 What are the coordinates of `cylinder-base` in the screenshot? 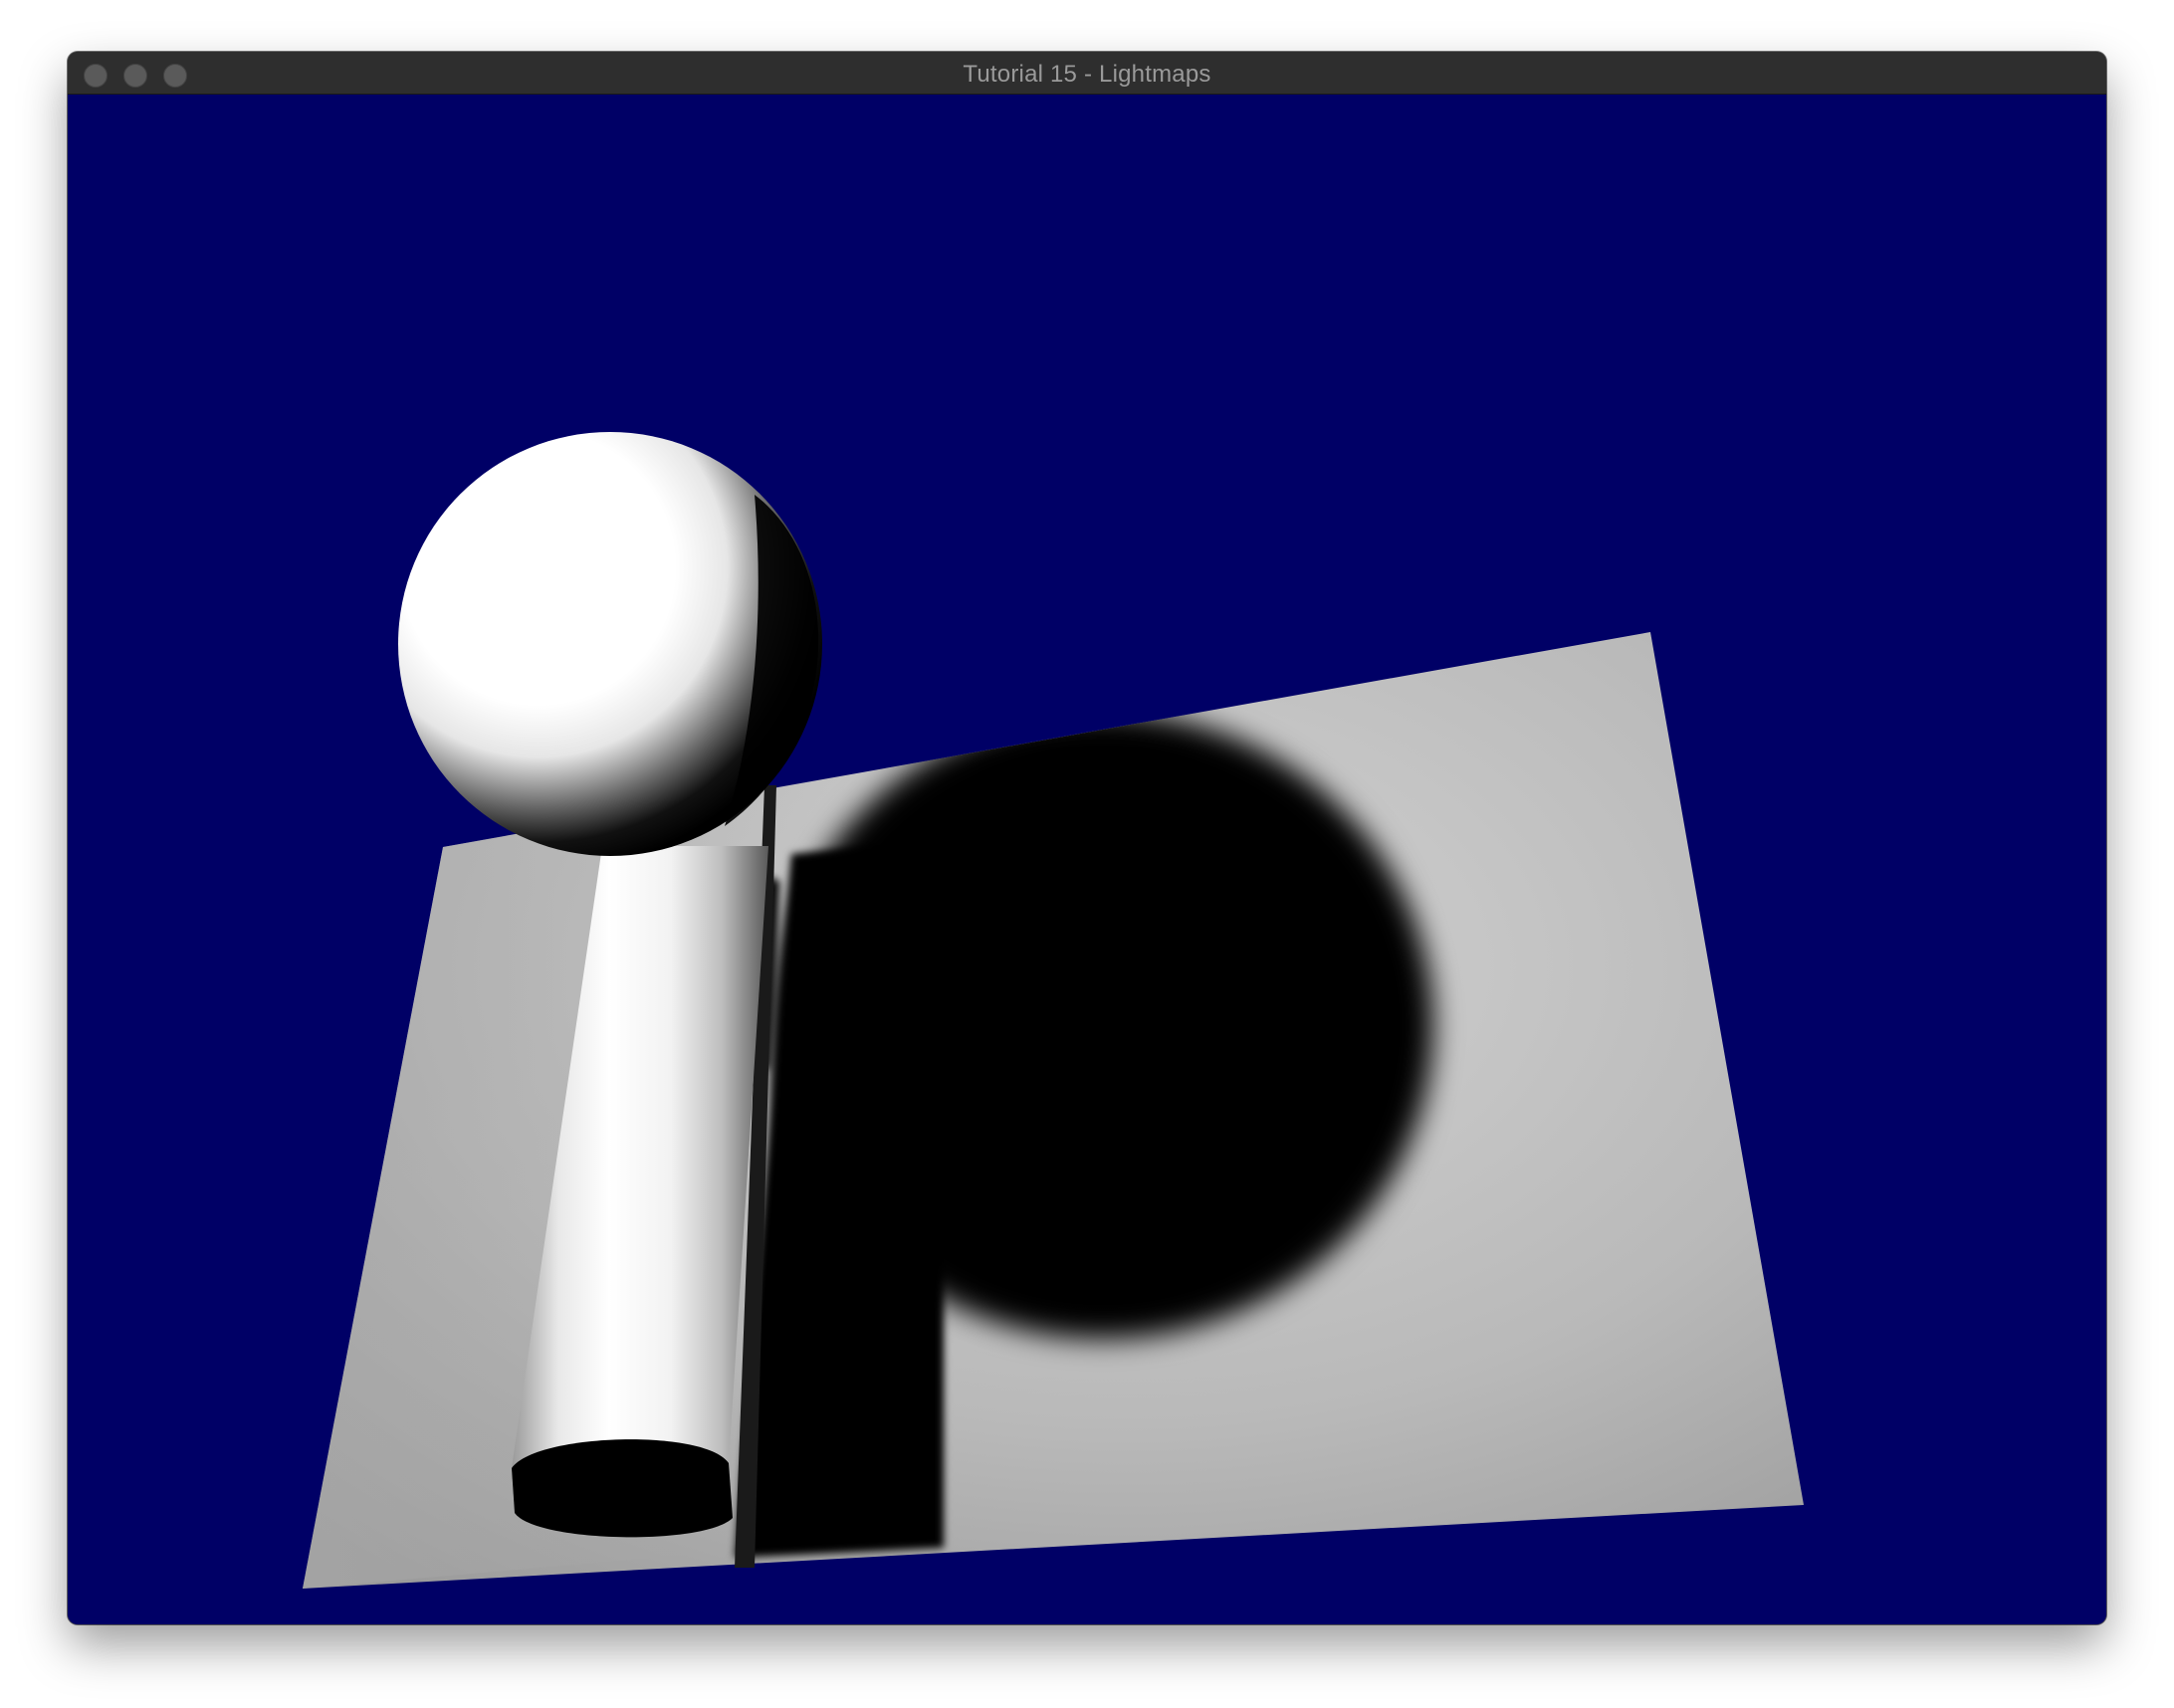 It's located at (622, 1488).